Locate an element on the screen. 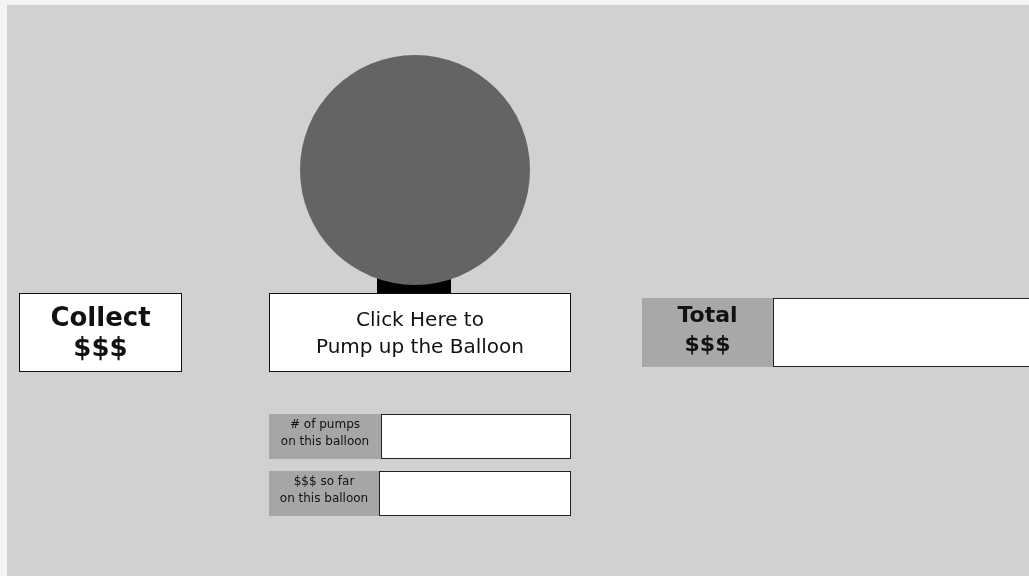  stat-label: $$$ so far on this balloon is located at coordinates (324, 493).